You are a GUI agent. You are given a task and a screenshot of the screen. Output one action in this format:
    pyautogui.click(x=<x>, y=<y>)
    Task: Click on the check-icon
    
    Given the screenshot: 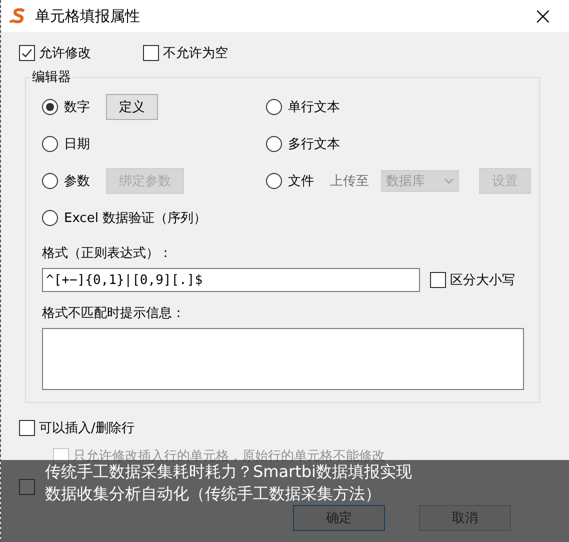 What is the action you would take?
    pyautogui.click(x=27, y=53)
    